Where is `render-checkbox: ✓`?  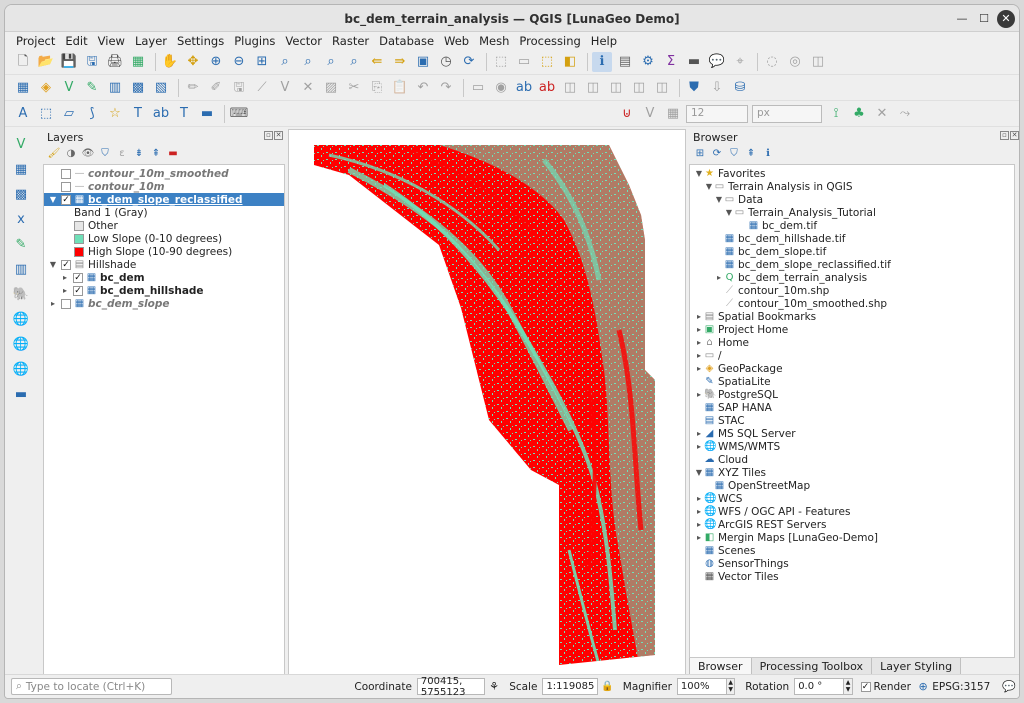 render-checkbox: ✓ is located at coordinates (865, 686).